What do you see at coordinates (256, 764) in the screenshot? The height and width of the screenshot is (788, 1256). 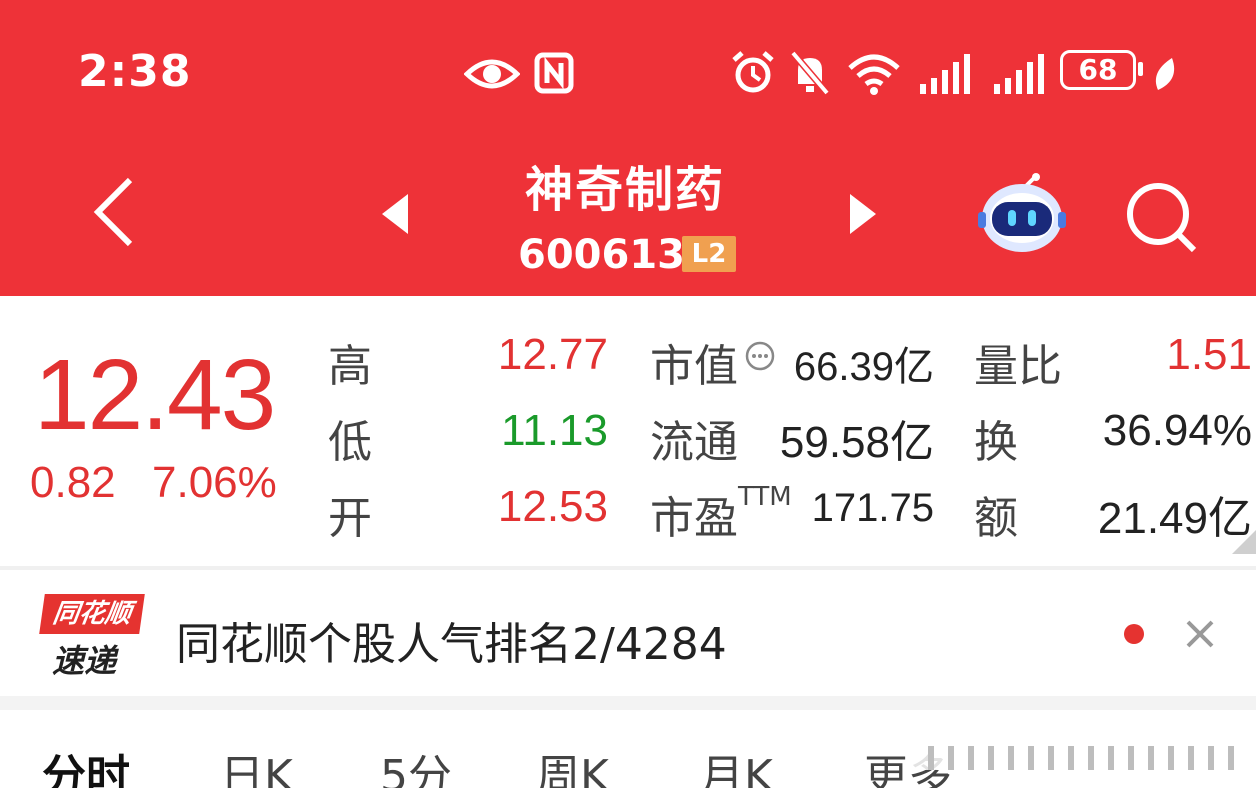 I see `tab-daily-k: 日K` at bounding box center [256, 764].